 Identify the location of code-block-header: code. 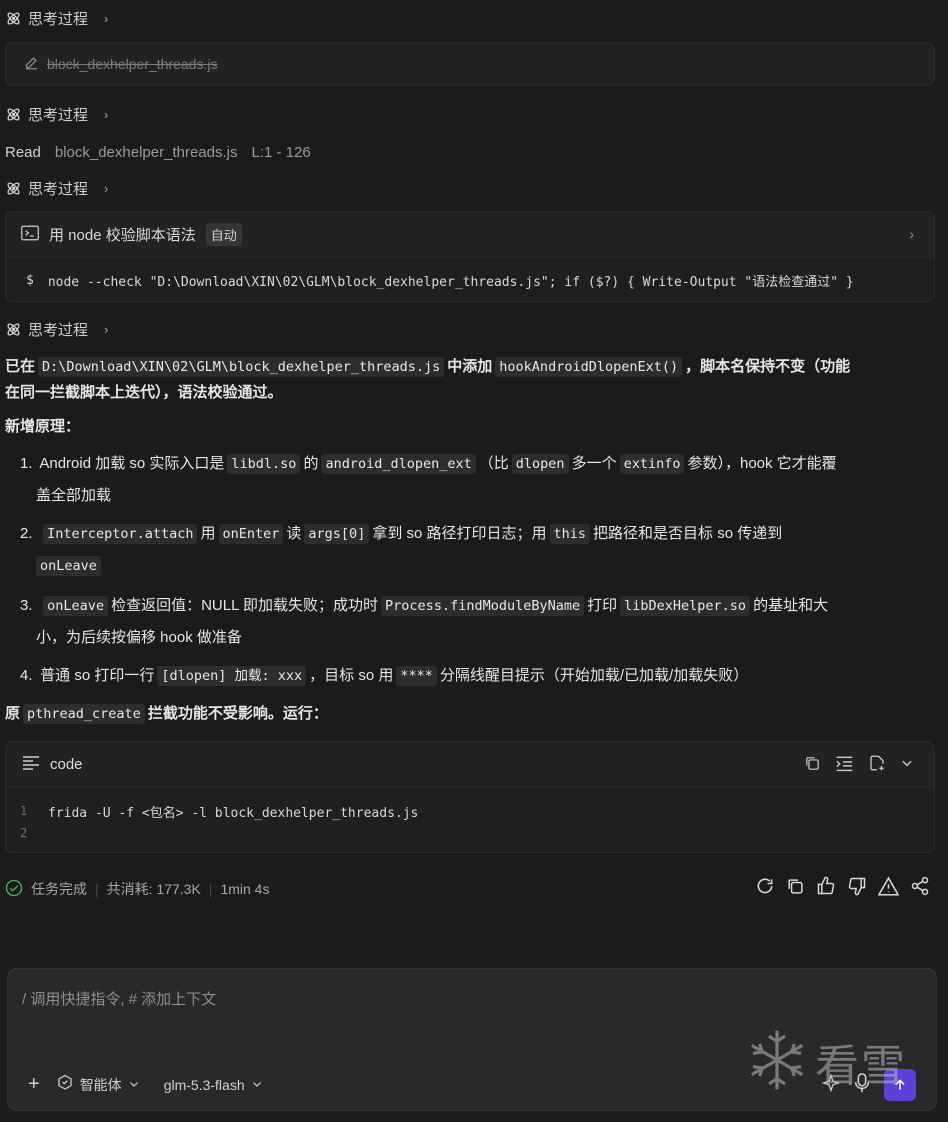
(470, 765).